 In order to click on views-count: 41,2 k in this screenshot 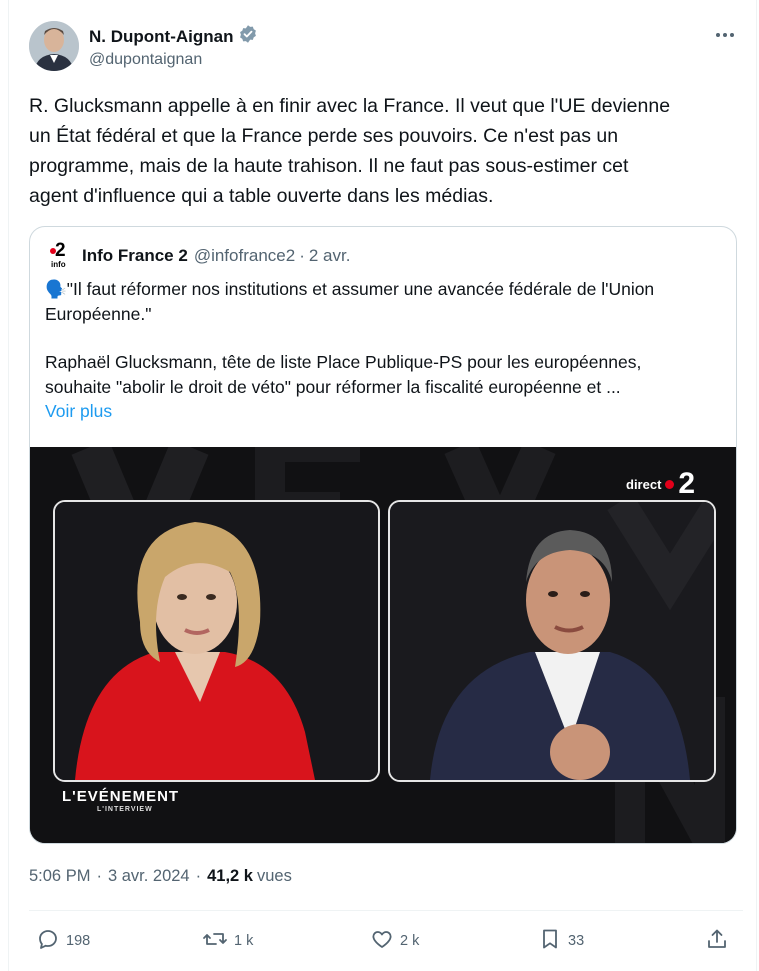, I will do `click(230, 876)`.